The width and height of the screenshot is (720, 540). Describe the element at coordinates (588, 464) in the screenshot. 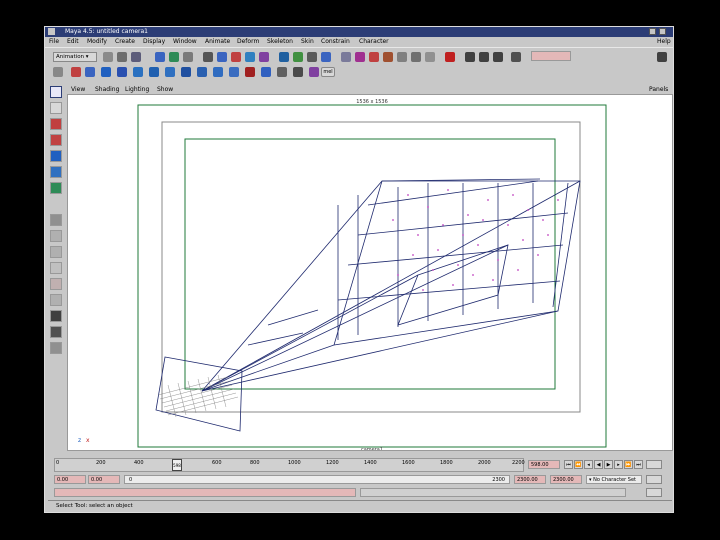

I see `step-back-icon: ◂` at that location.